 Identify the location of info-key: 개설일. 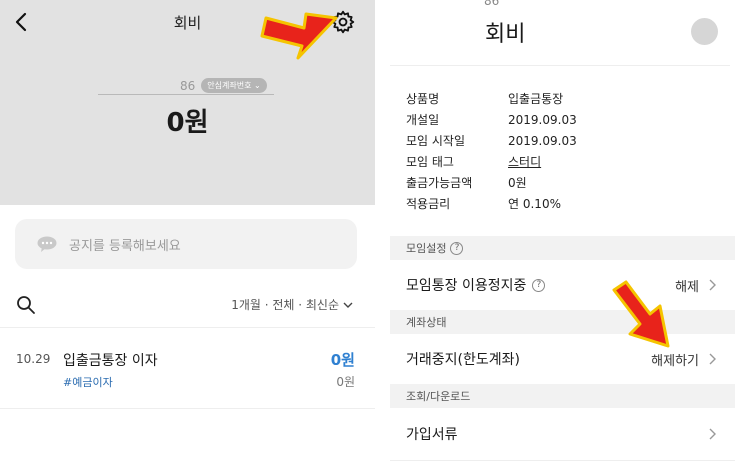
(423, 120).